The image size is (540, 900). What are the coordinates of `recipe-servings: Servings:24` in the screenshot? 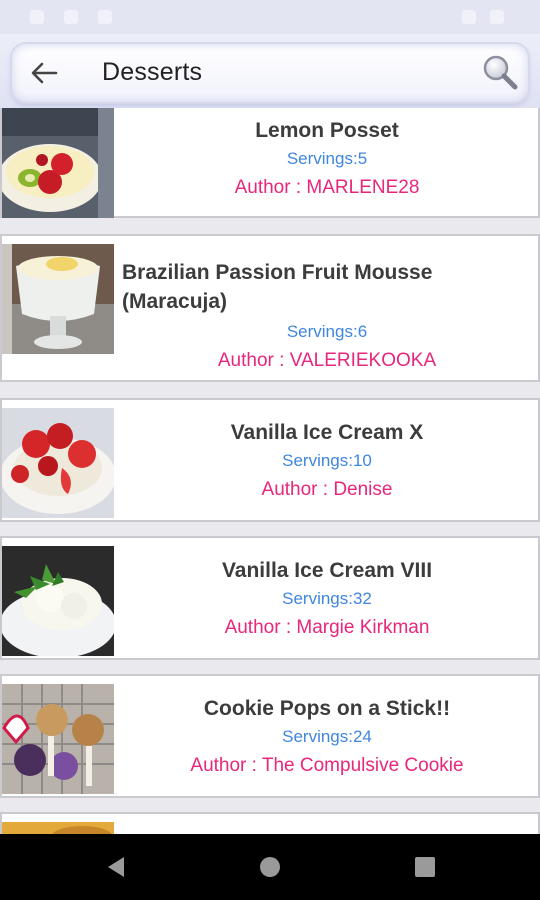 It's located at (327, 736).